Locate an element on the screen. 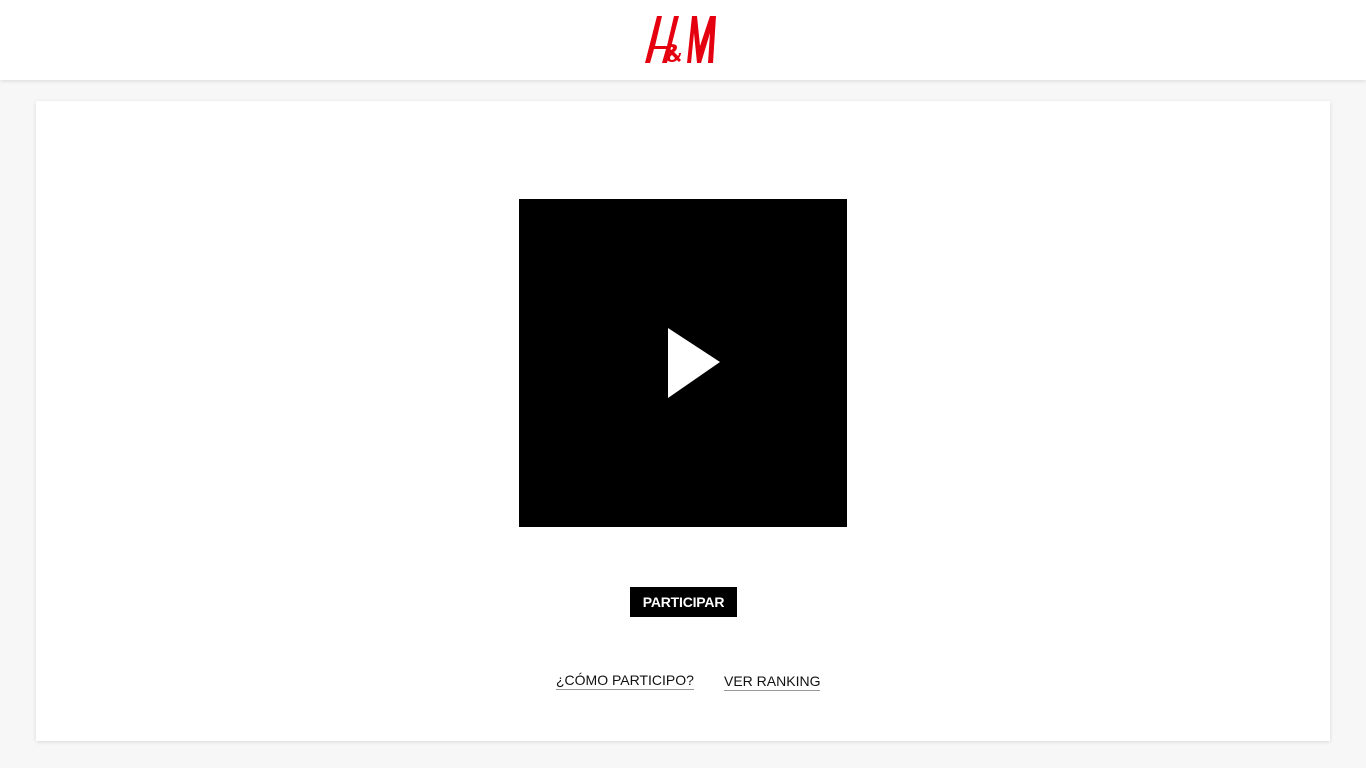 This screenshot has height=768, width=1366. top-header is located at coordinates (683, 40).